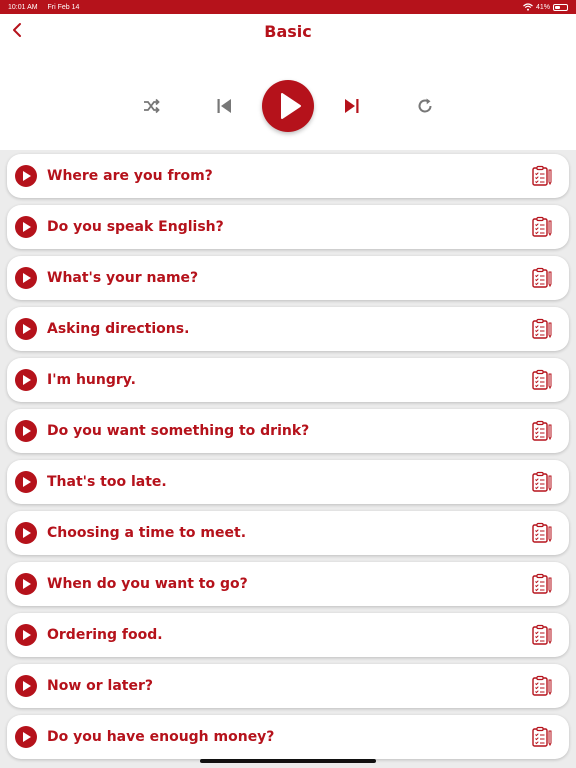  What do you see at coordinates (224, 106) in the screenshot?
I see `skip-previous-icon` at bounding box center [224, 106].